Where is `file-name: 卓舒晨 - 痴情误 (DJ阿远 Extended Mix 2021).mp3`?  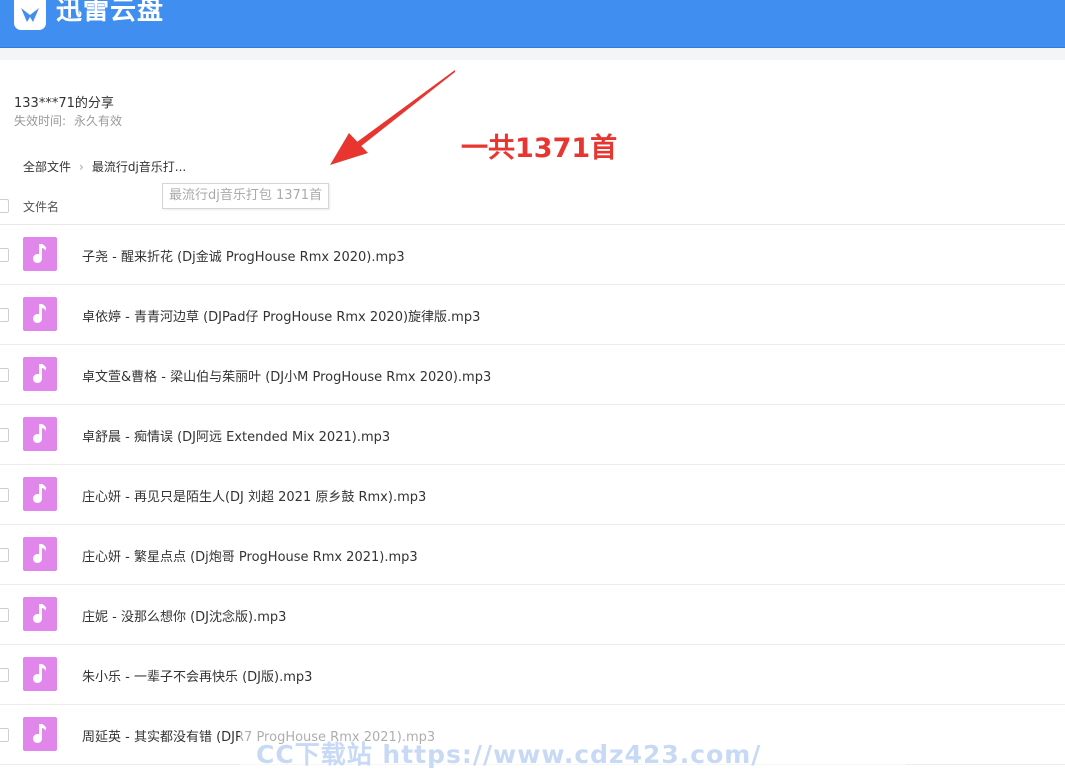
file-name: 卓舒晨 - 痴情误 (DJ阿远 Extended Mix 2021).mp3 is located at coordinates (236, 435).